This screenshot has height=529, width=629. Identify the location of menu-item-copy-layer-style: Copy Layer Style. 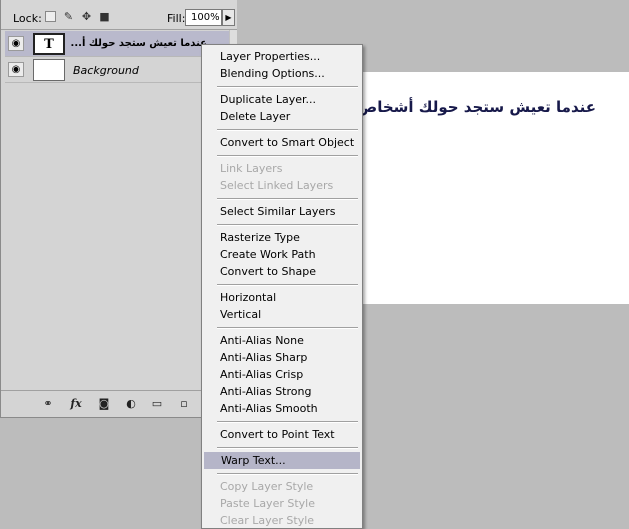
(267, 486).